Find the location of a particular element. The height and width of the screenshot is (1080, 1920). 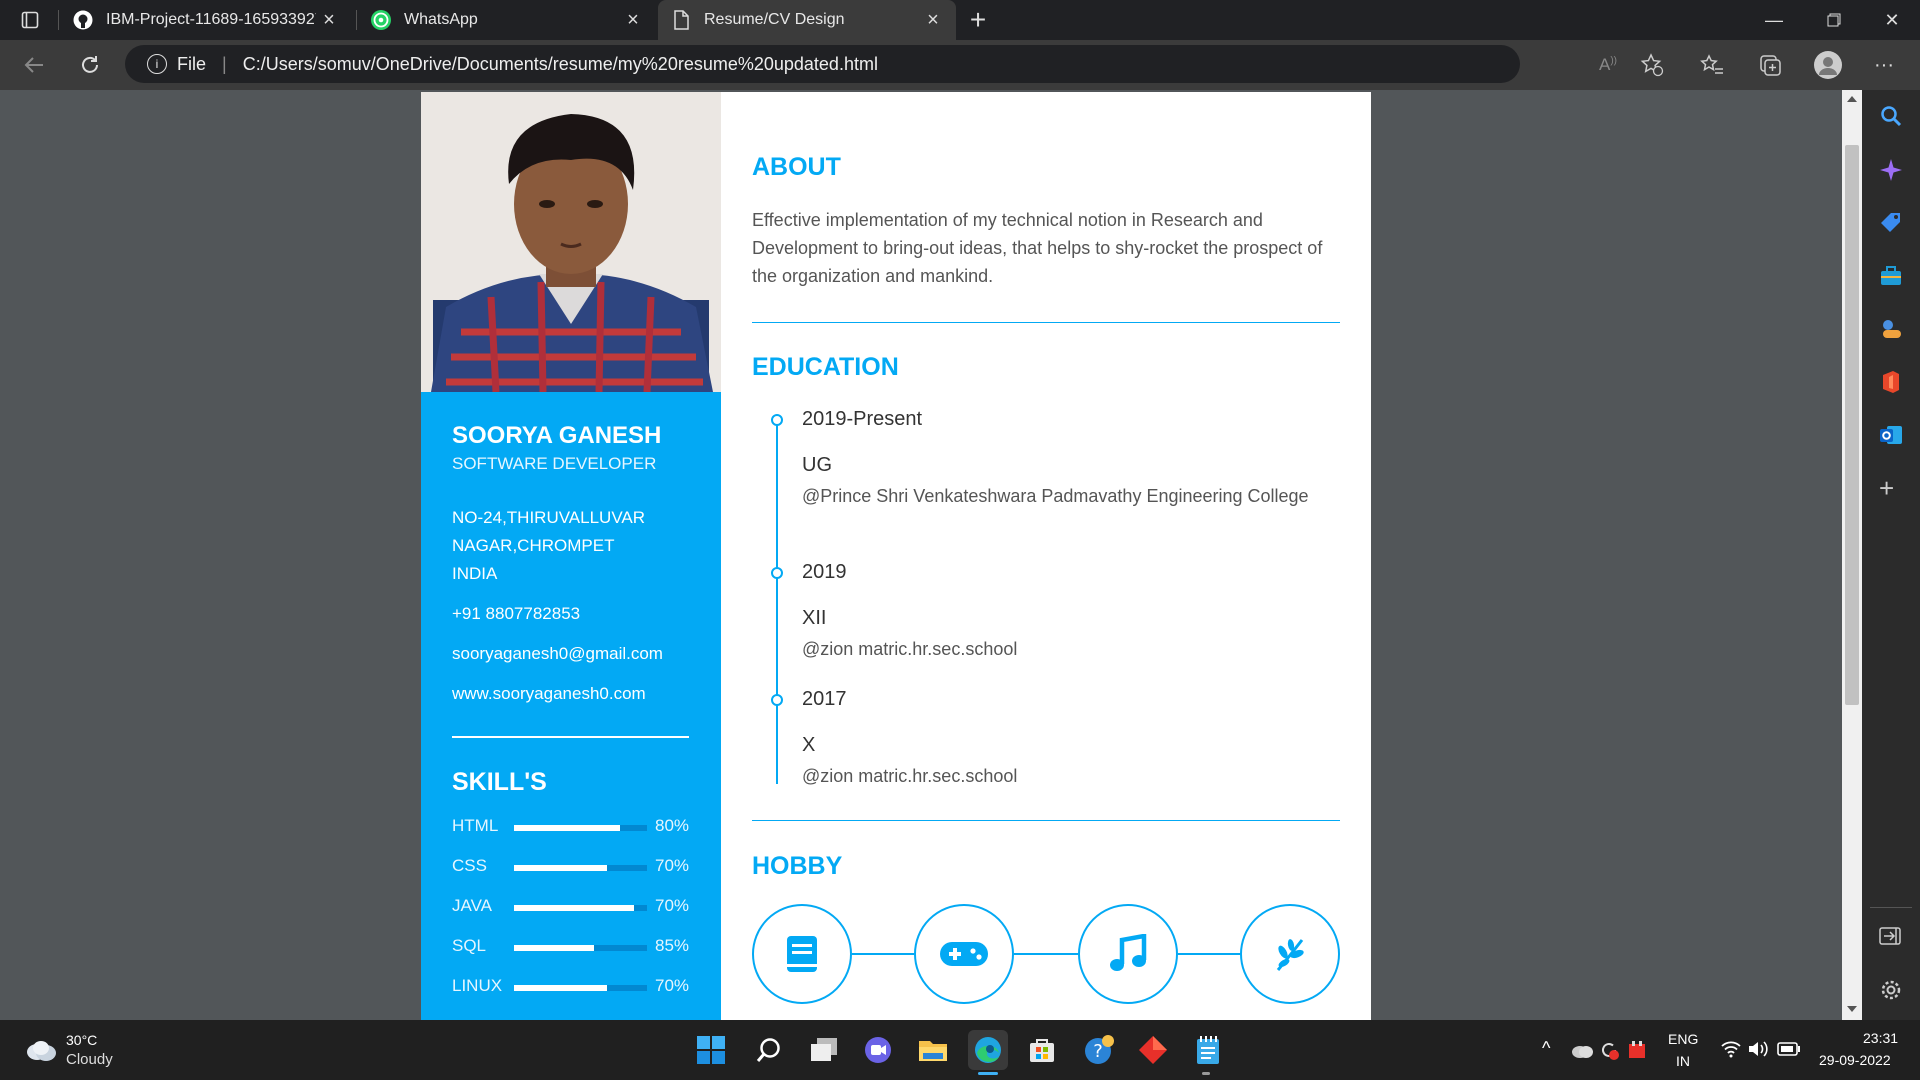

folder-icon is located at coordinates (933, 1051).